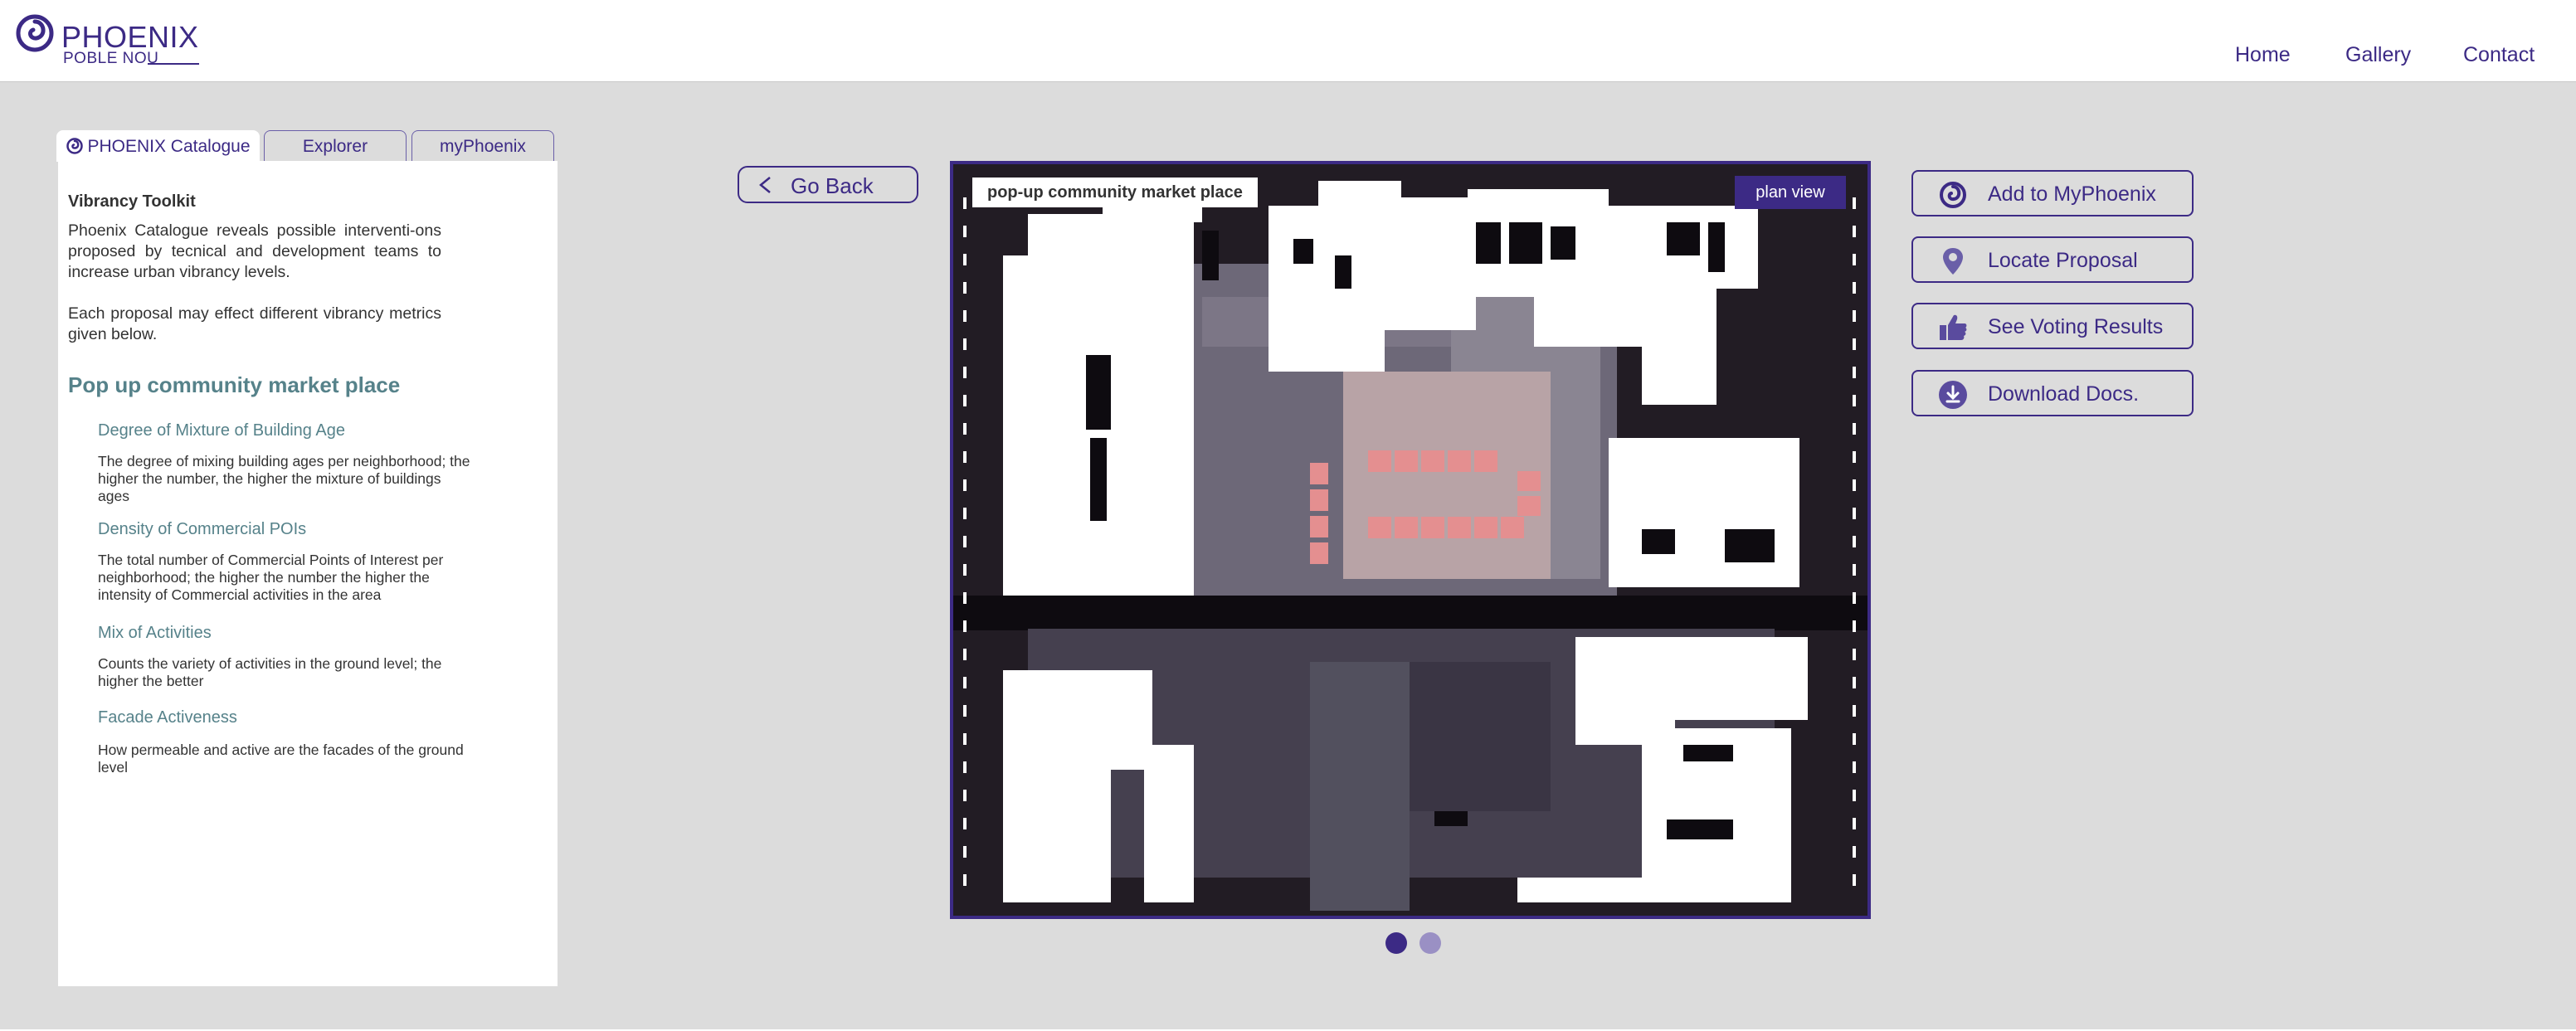 The image size is (2576, 1031). I want to click on tab-myphoenix: myPhoenix, so click(482, 146).